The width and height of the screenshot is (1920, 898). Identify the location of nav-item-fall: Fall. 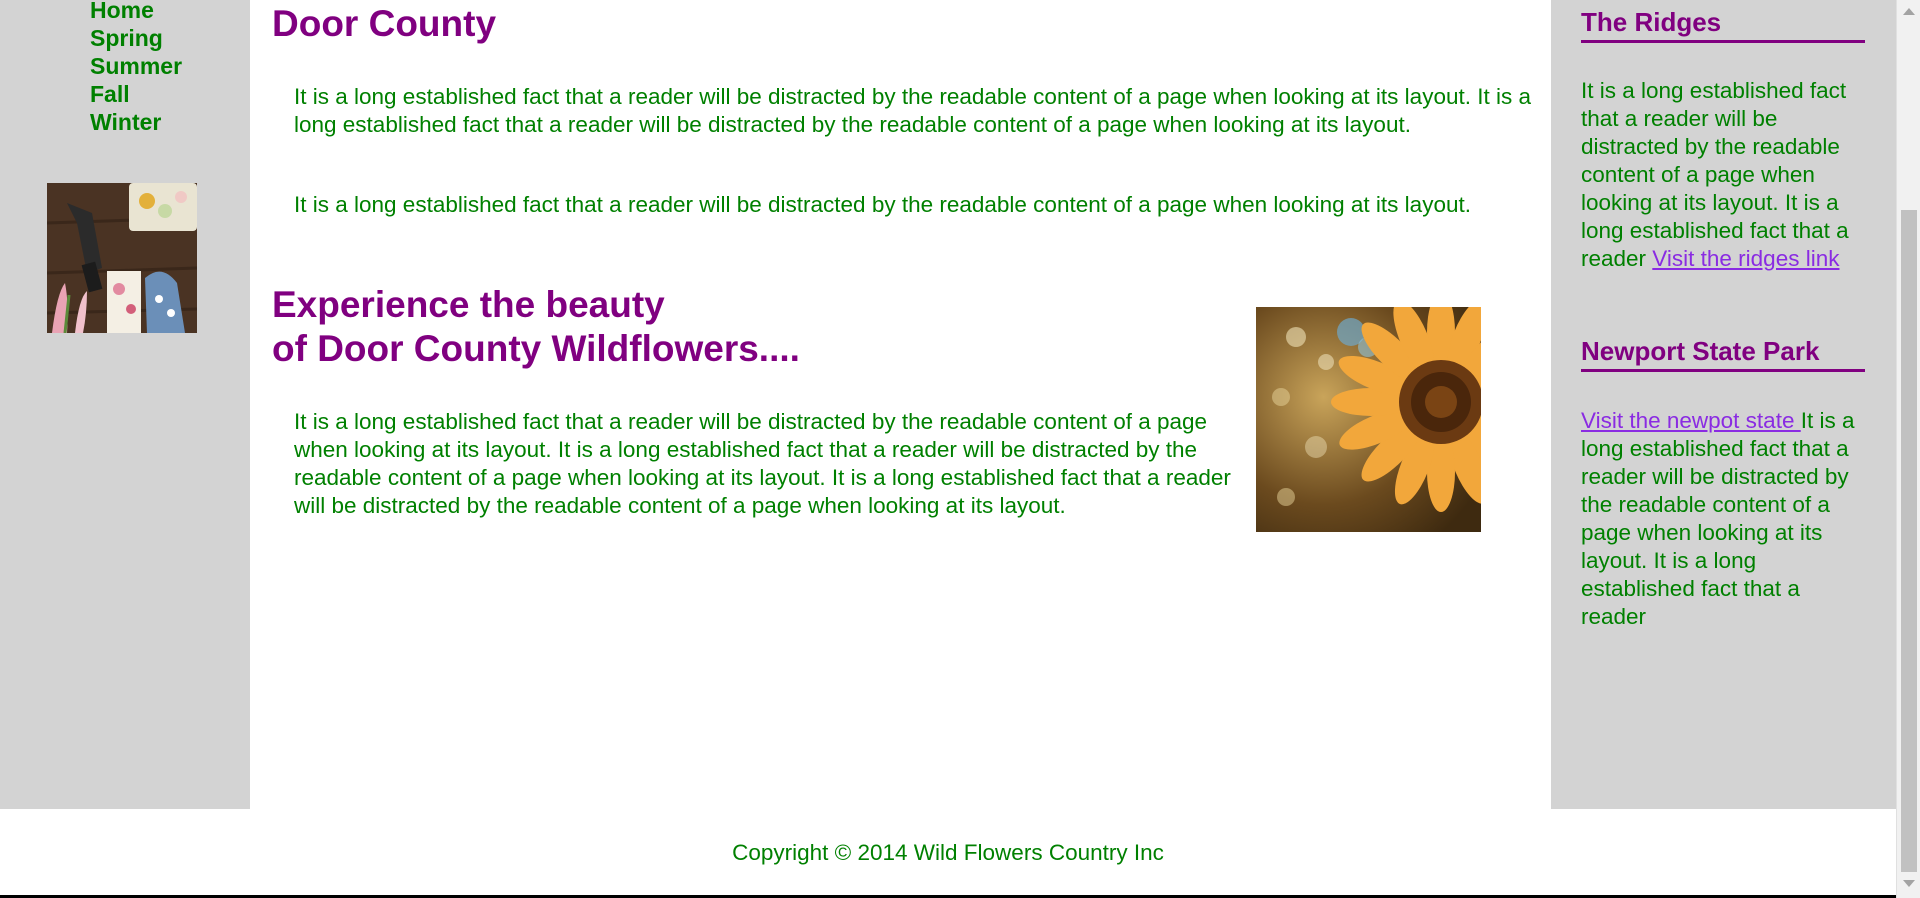
(136, 94).